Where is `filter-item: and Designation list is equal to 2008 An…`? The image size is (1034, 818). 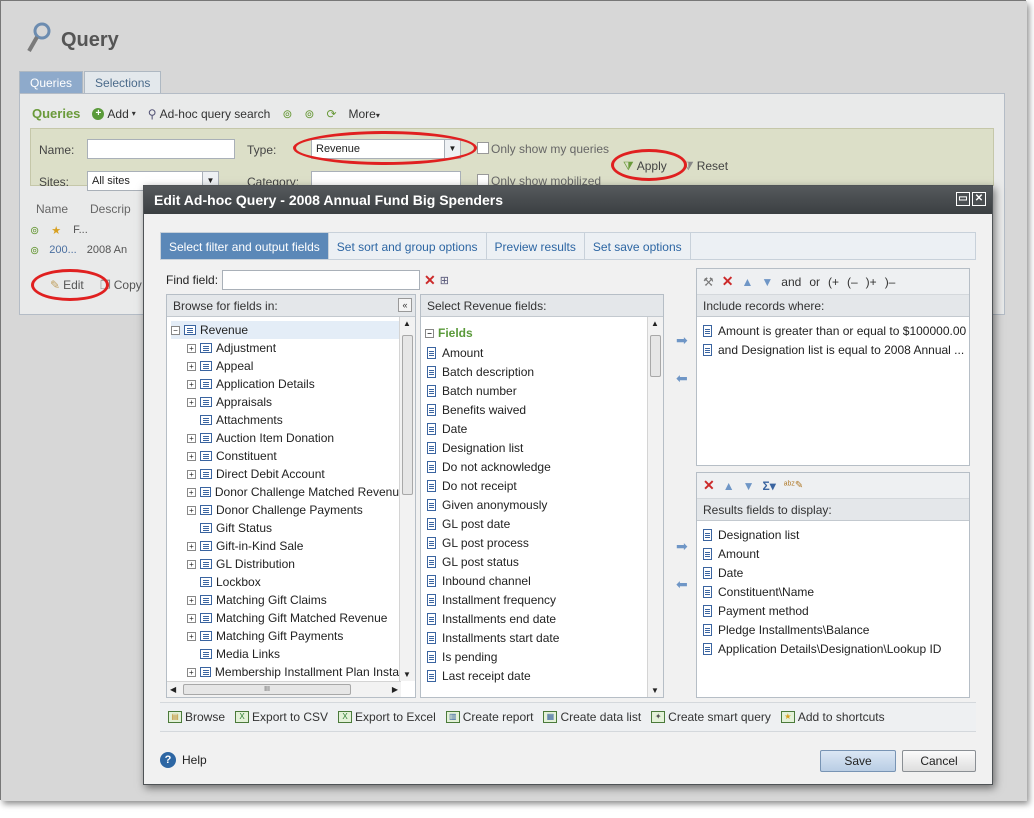
filter-item: and Designation list is equal to 2008 An… is located at coordinates (833, 349).